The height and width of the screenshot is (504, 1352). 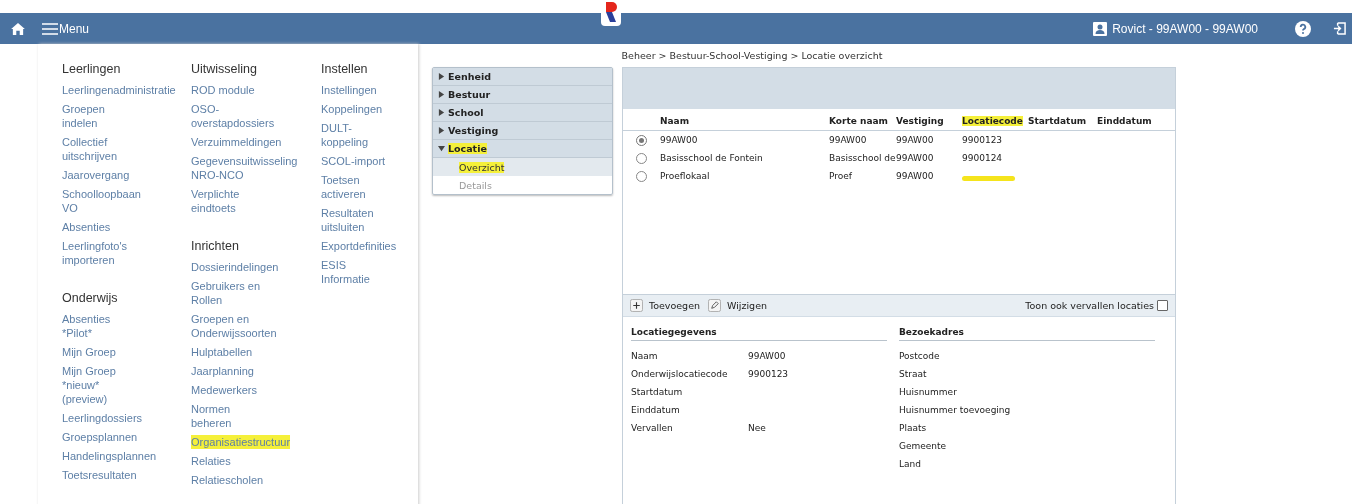 What do you see at coordinates (757, 428) in the screenshot?
I see `field-value: Nee` at bounding box center [757, 428].